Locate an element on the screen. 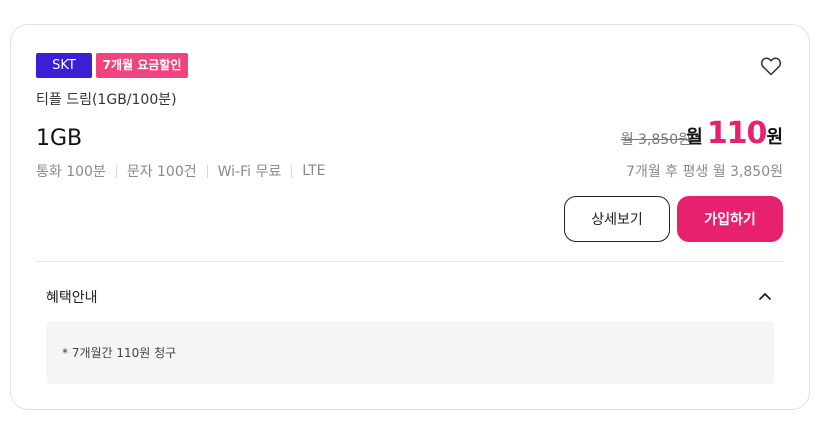  spec-list: 통화 100분 문자 100건 Wi-Fi 무료 LTE is located at coordinates (181, 171).